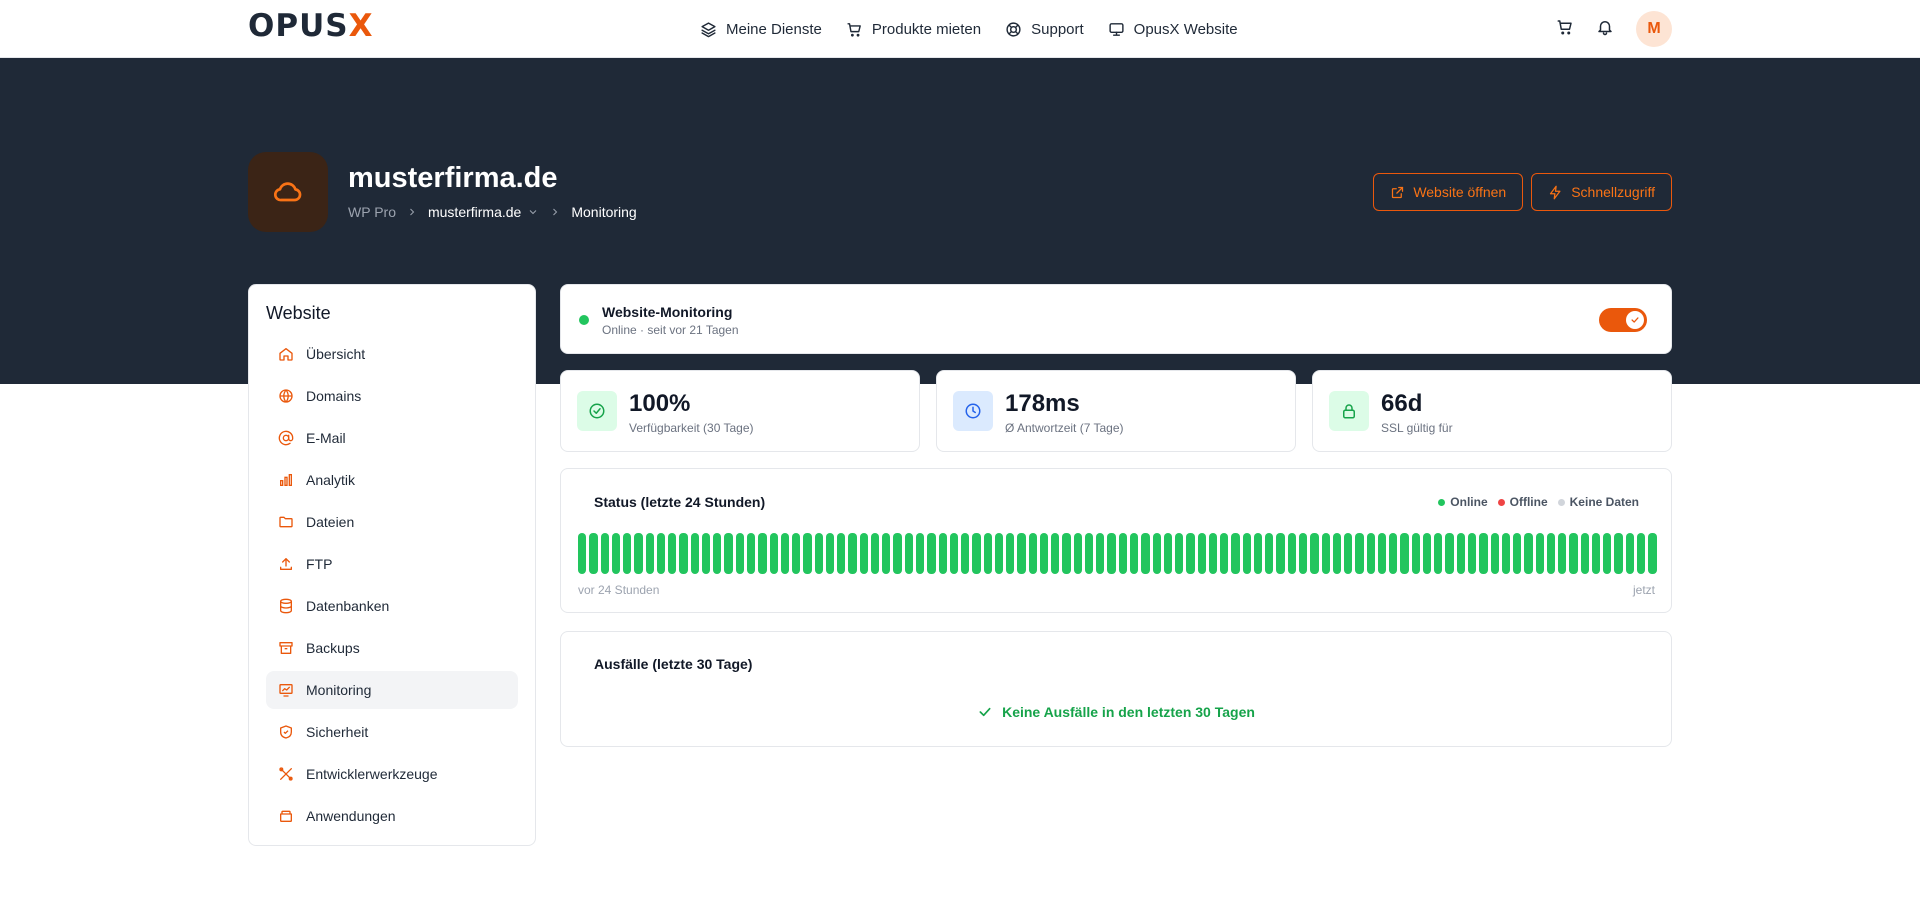 Image resolution: width=1920 pixels, height=905 pixels. What do you see at coordinates (392, 438) in the screenshot?
I see `sidebar-item-email: E-Mail` at bounding box center [392, 438].